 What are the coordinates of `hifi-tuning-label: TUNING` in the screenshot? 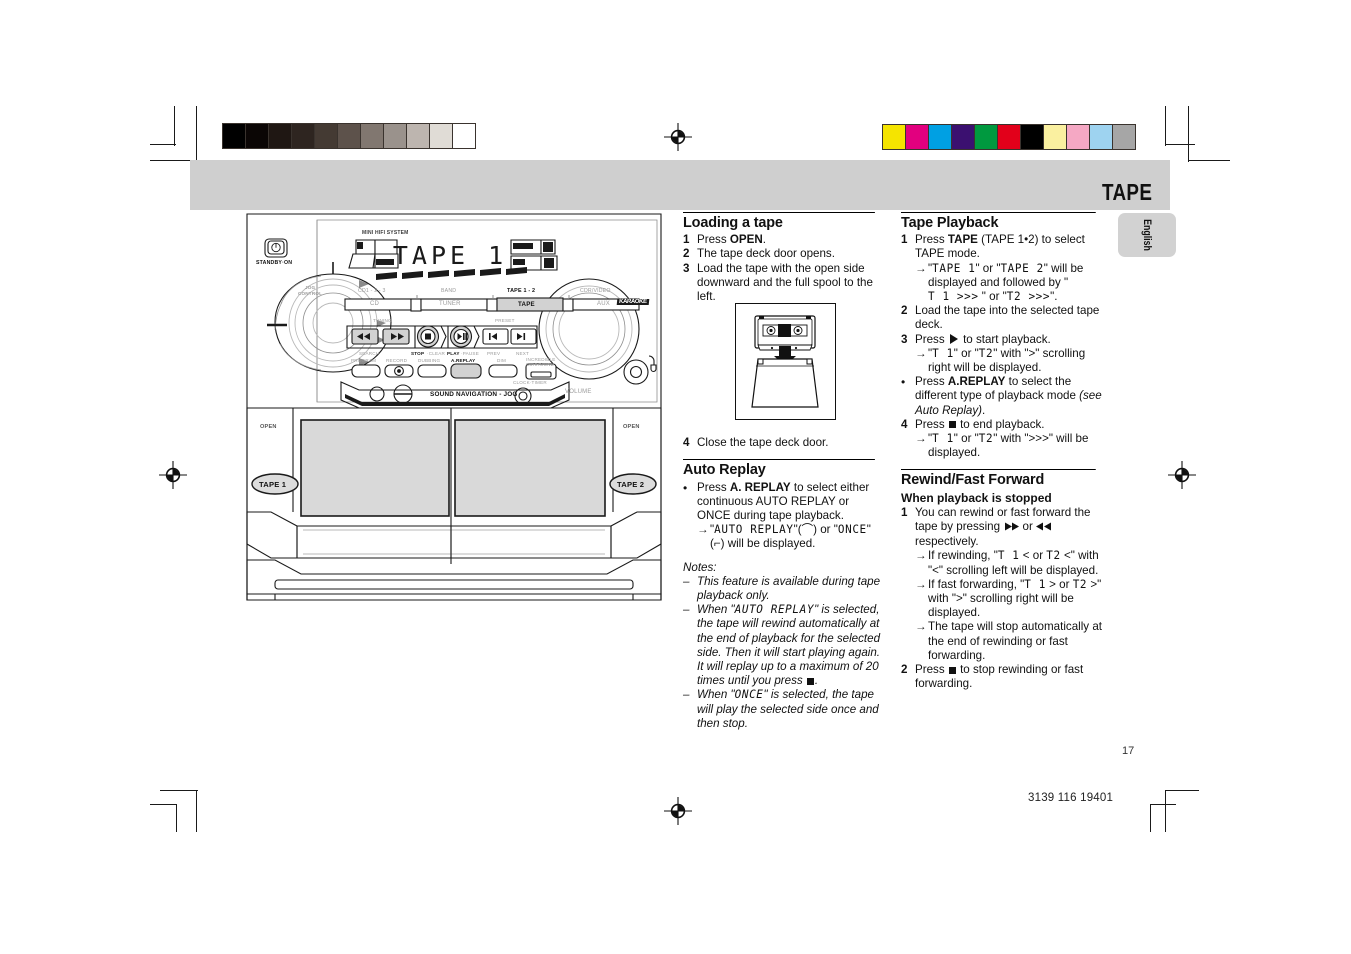 It's located at (382, 320).